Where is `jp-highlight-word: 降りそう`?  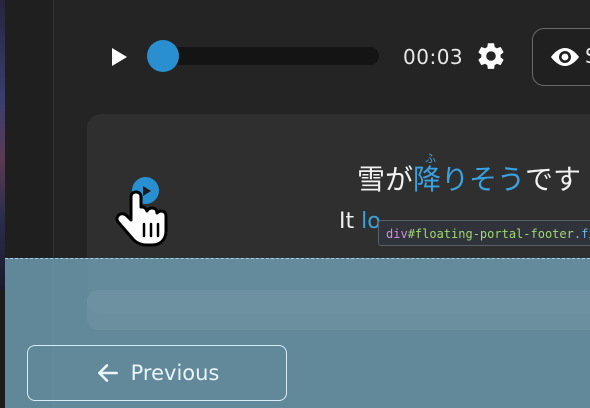
jp-highlight-word: 降りそう is located at coordinates (469, 179).